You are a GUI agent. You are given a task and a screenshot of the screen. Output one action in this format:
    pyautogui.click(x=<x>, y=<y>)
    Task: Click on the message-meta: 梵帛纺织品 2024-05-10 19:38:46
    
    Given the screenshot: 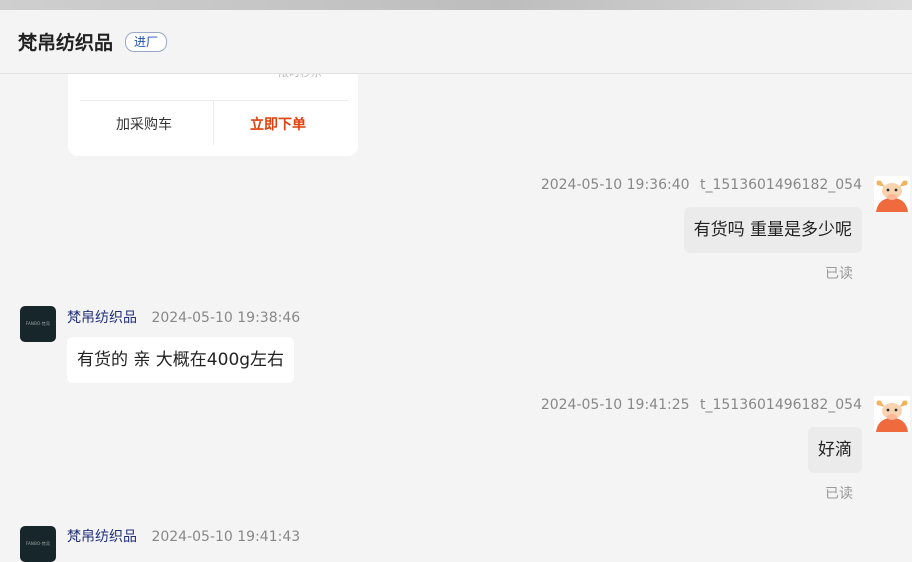 What is the action you would take?
    pyautogui.click(x=183, y=317)
    